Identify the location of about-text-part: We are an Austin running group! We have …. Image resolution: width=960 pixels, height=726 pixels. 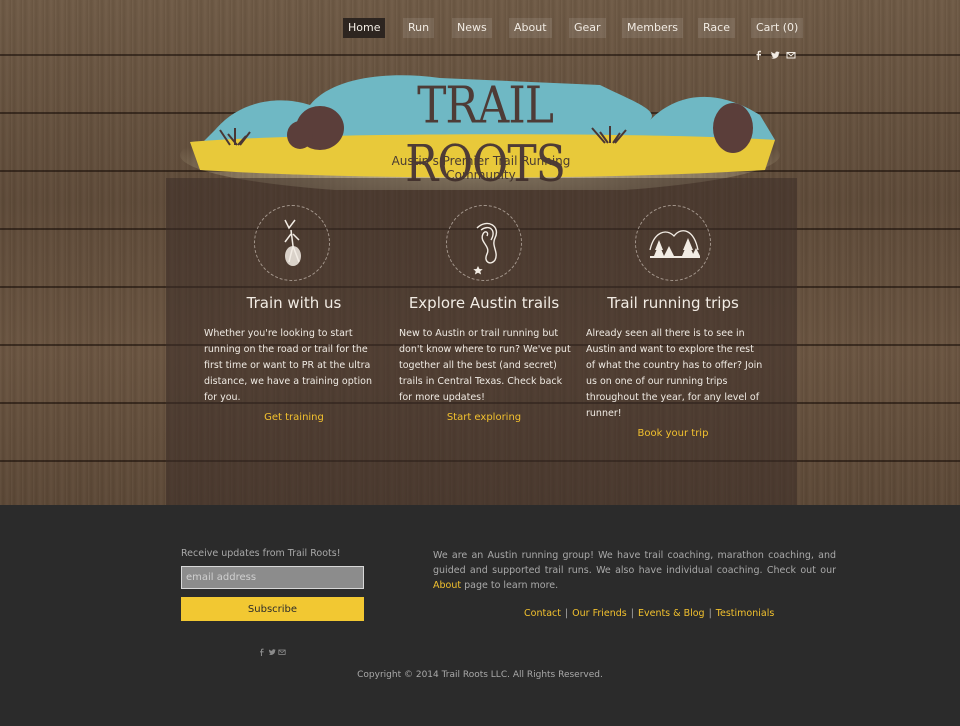
(634, 563).